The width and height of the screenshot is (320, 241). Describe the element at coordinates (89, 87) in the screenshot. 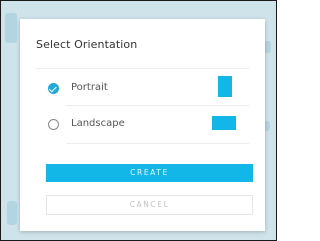

I see `option-label-portrait: Portrait` at that location.